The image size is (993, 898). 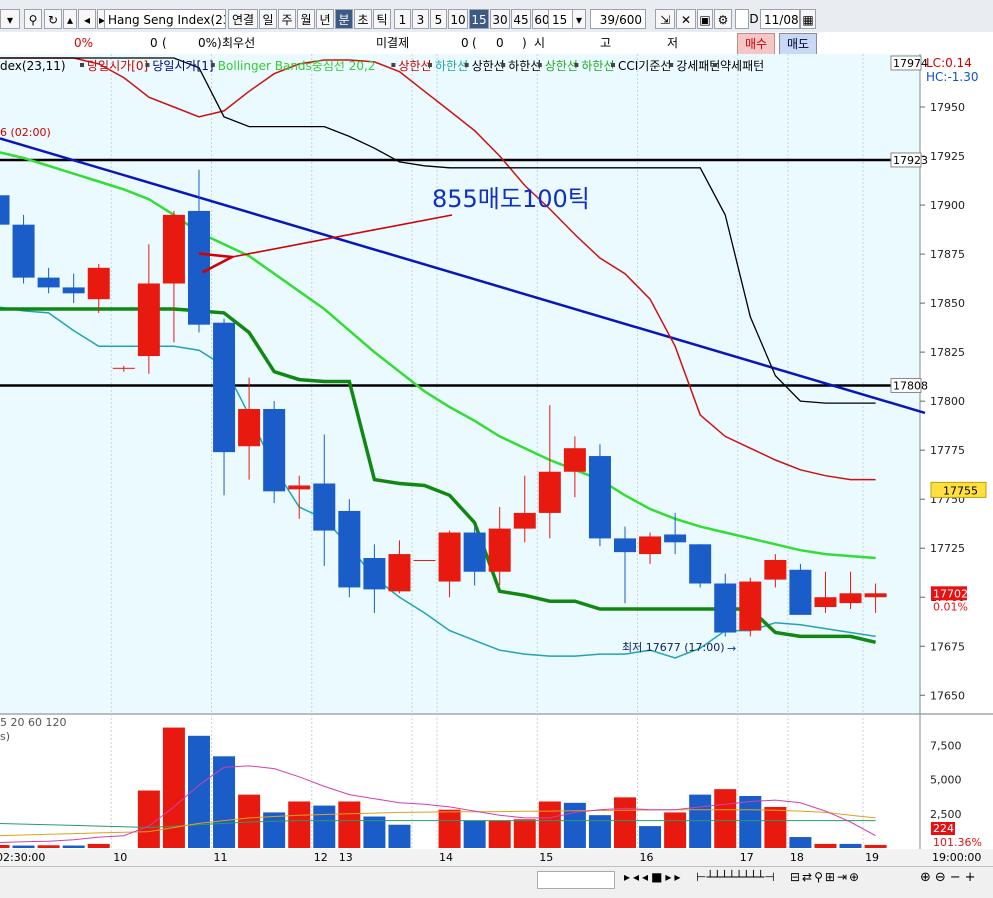 I want to click on x-tick-label: 19, so click(x=872, y=857).